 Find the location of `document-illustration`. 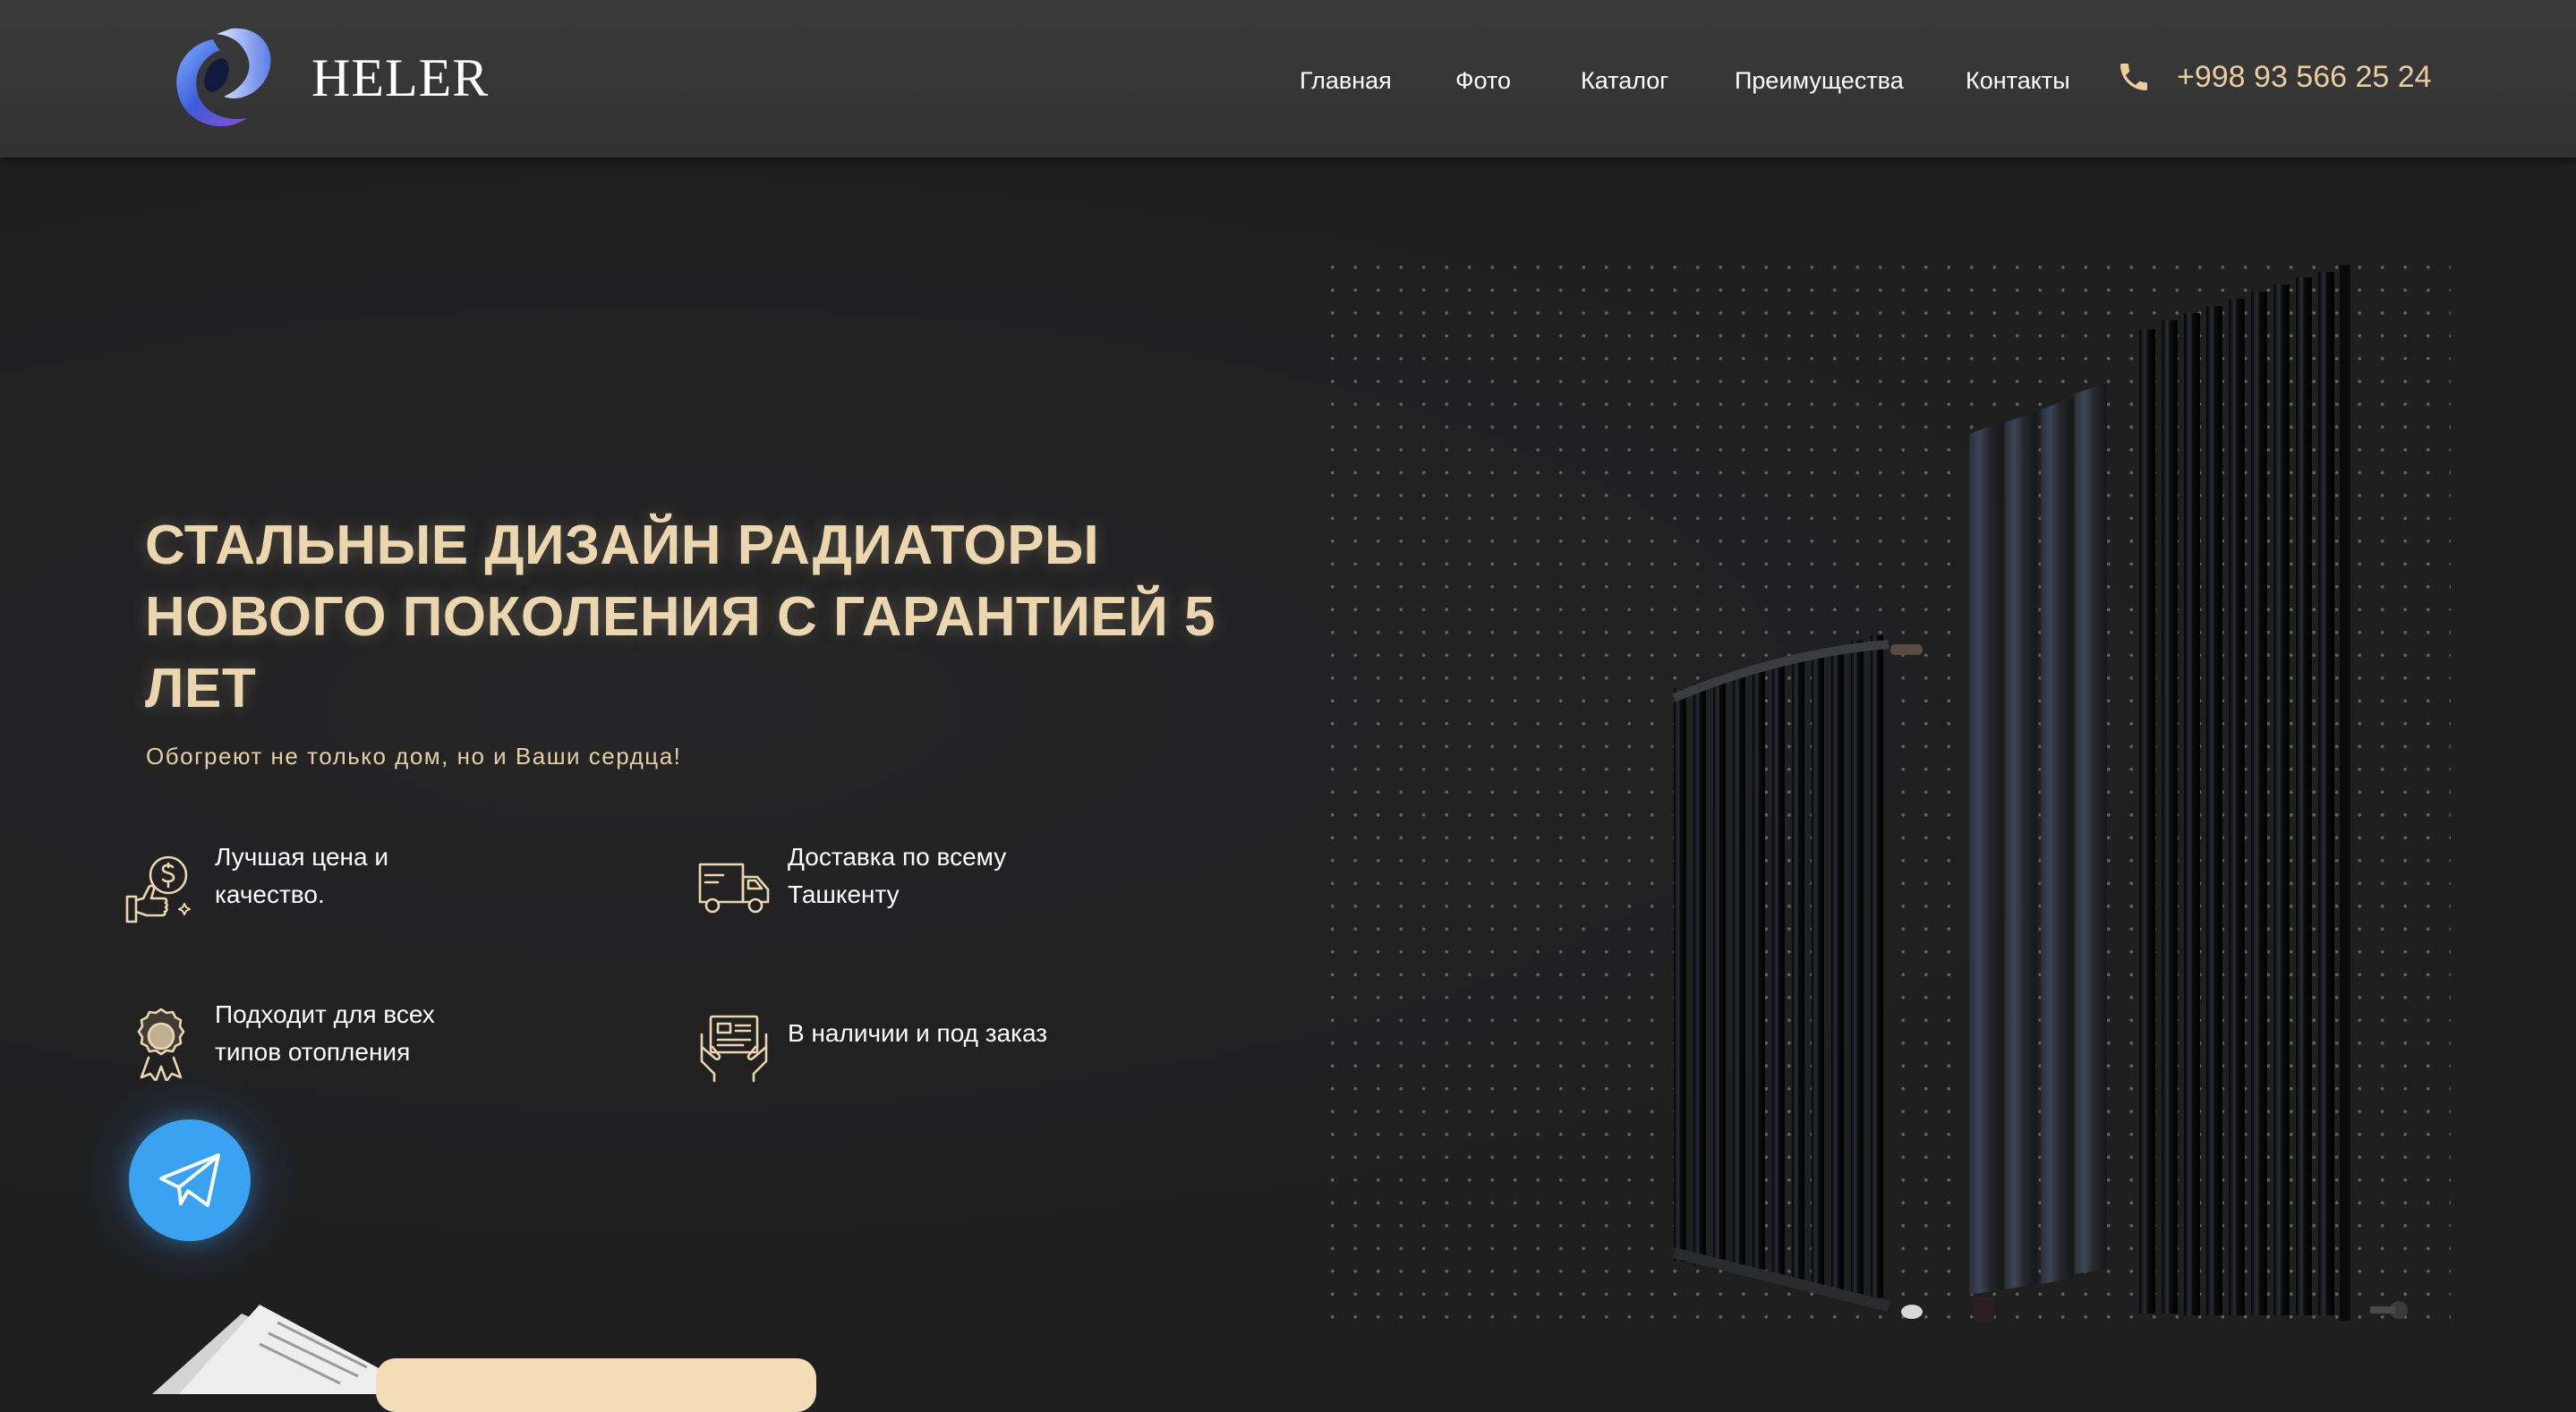

document-illustration is located at coordinates (277, 1350).